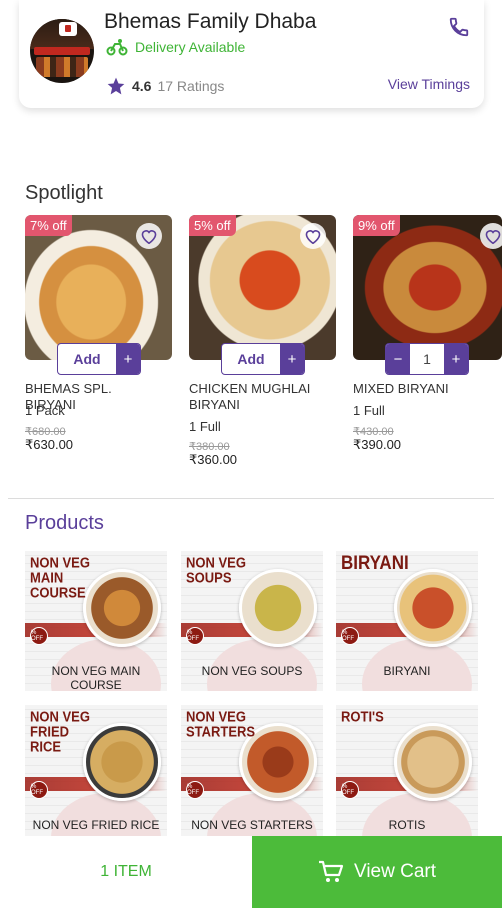 The image size is (502, 908). I want to click on item-price: ₹360.00, so click(213, 459).